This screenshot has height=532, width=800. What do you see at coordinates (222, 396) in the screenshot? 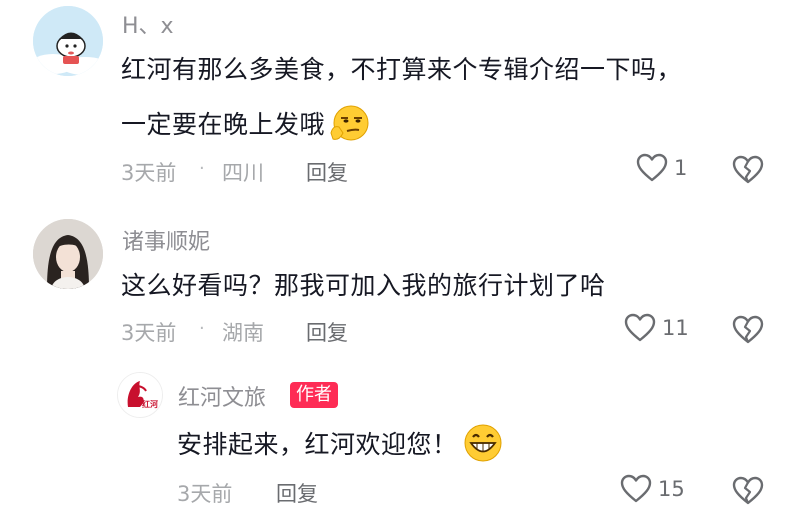
I see `username: 红河文旅` at bounding box center [222, 396].